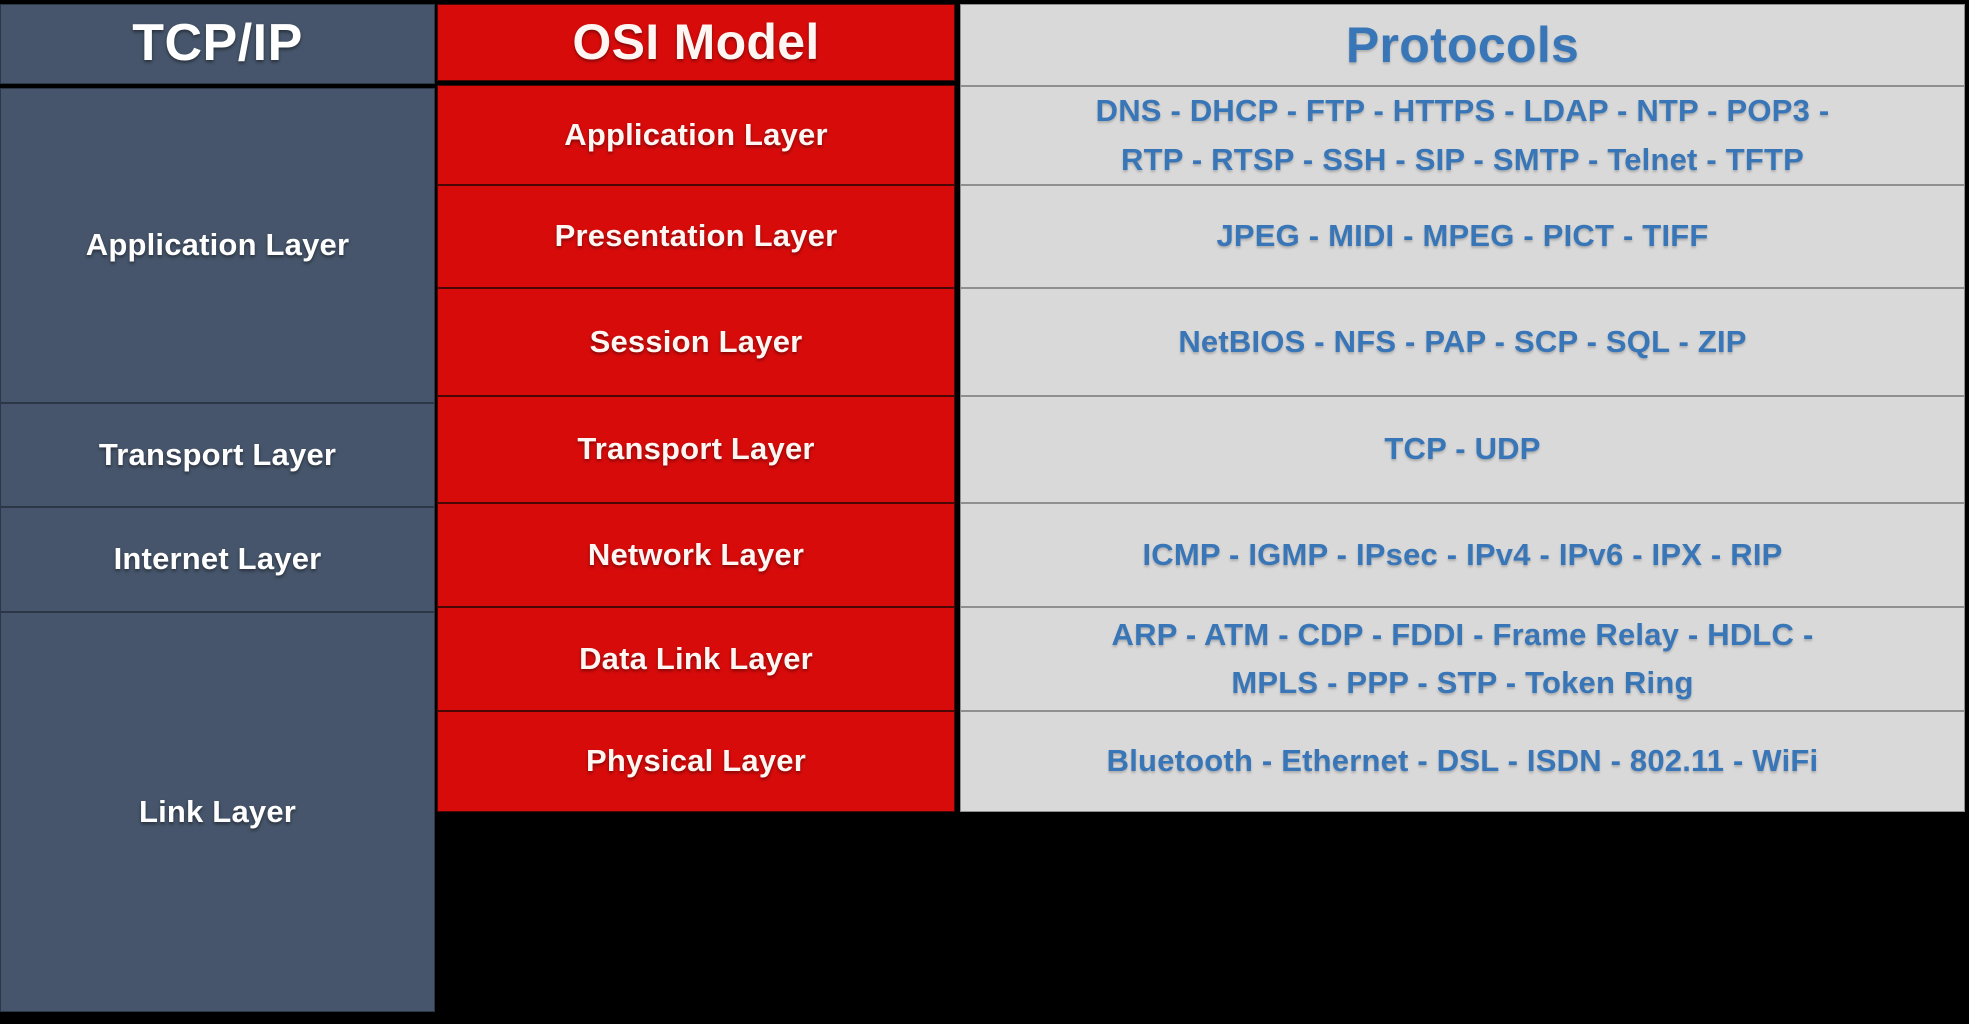  I want to click on tcpip-layer-transport: Transport Layer, so click(217, 455).